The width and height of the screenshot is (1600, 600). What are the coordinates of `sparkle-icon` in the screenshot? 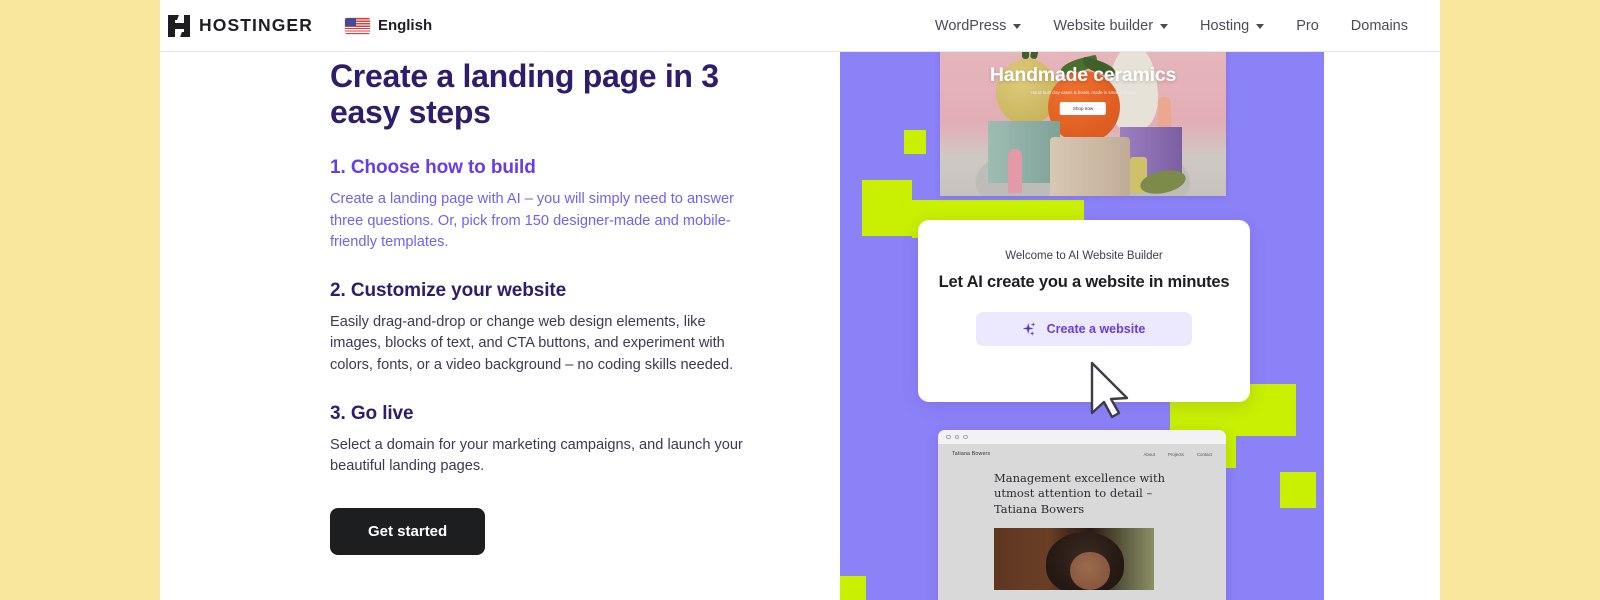 It's located at (1030, 329).